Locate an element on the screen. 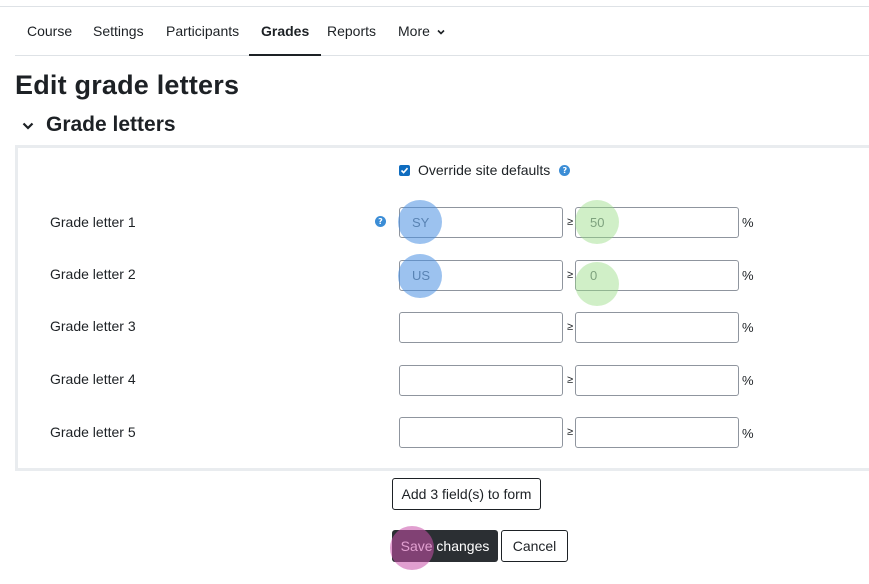 This screenshot has width=869, height=584. grade-letter-2-input: US is located at coordinates (481, 275).